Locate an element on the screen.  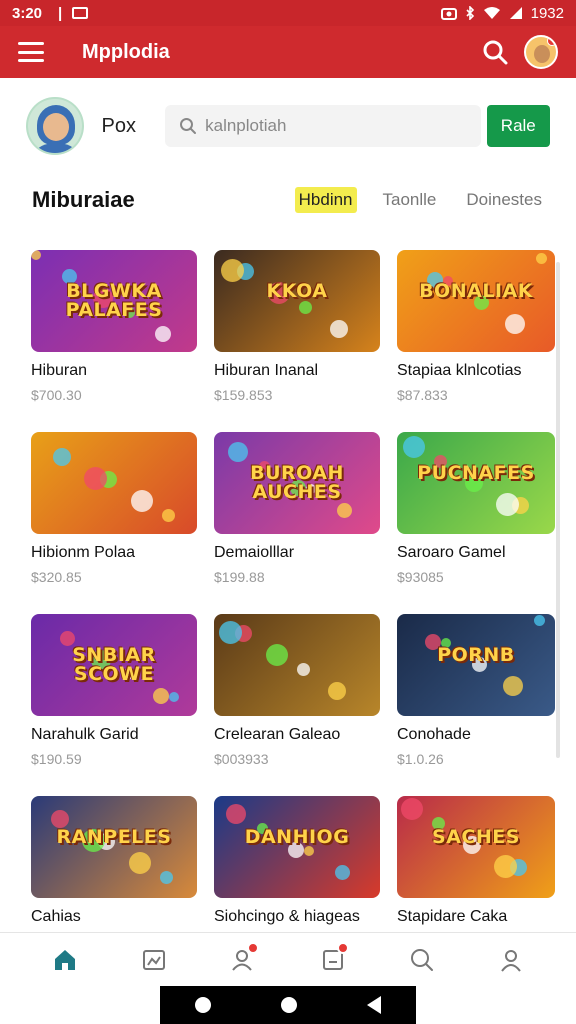
game-price: $87.833 is located at coordinates (422, 395).